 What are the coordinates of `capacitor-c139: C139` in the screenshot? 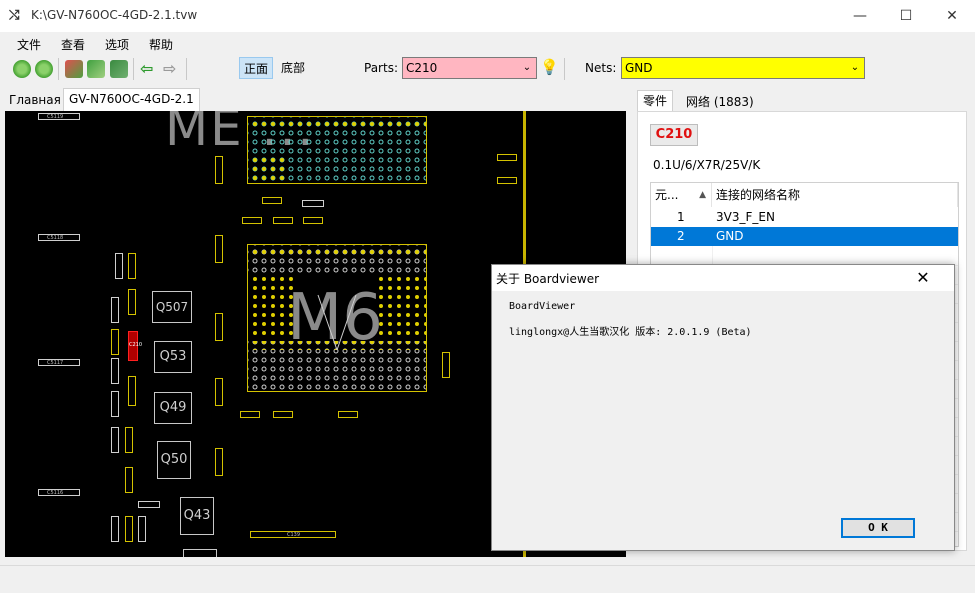 It's located at (293, 534).